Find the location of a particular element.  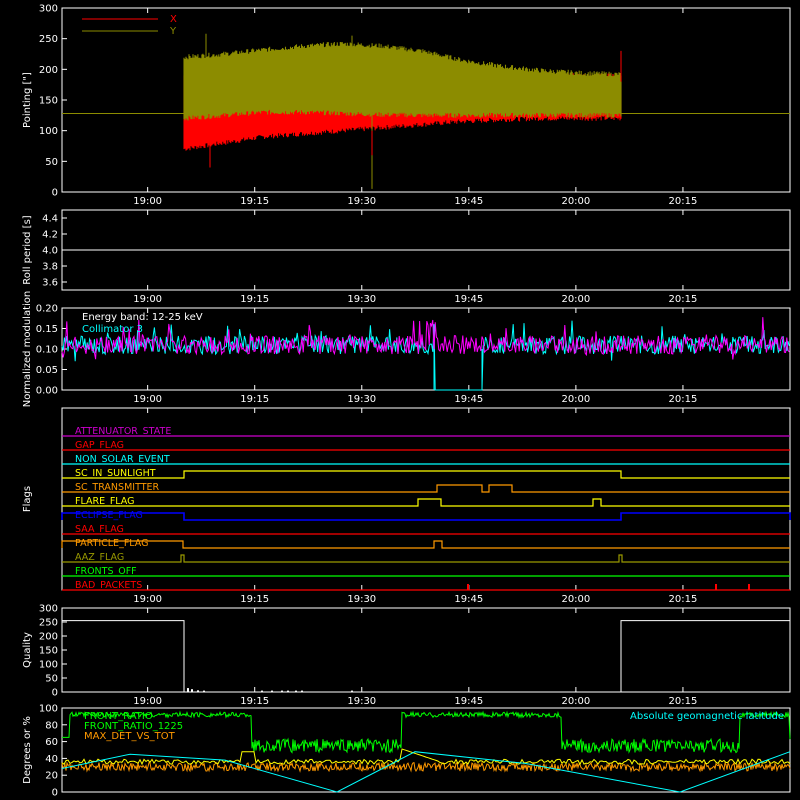

collimator-label: Collimator 3 is located at coordinates (112, 329).